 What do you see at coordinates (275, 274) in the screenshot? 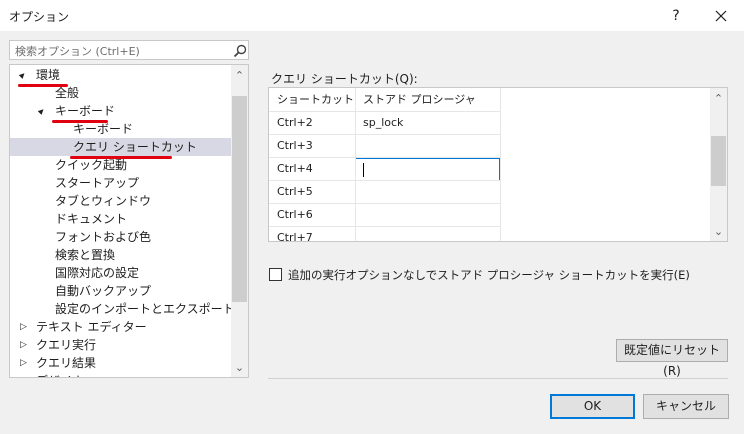
I see `run-without-options-checkbox` at bounding box center [275, 274].